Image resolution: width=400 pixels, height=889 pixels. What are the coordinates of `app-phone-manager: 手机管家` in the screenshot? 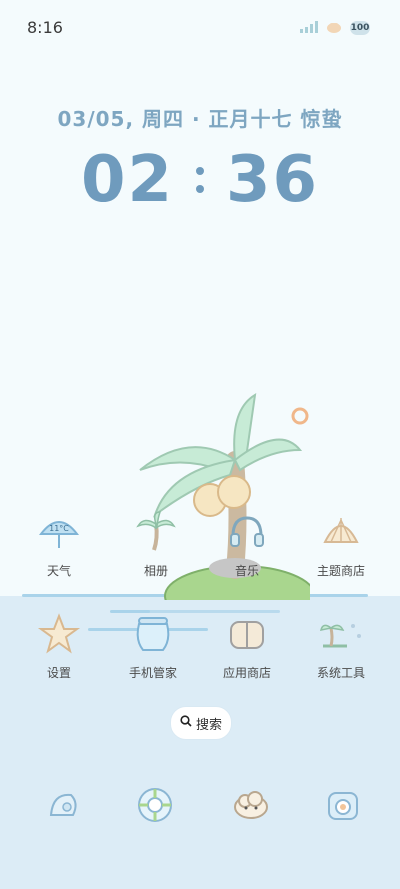 It's located at (153, 646).